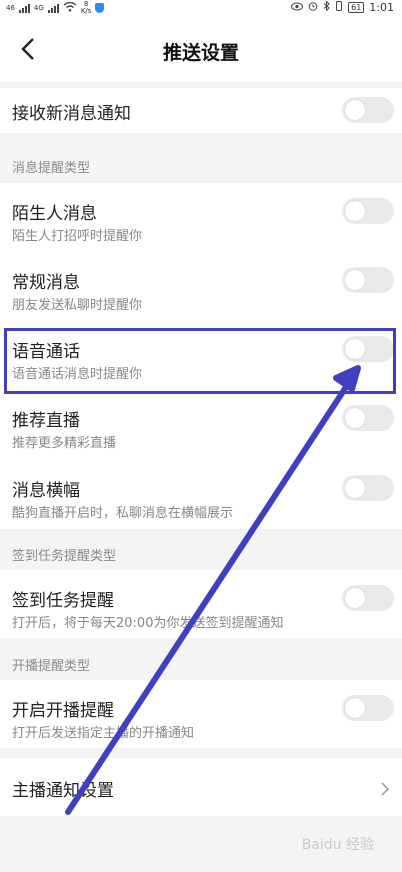 Image resolution: width=402 pixels, height=872 pixels. What do you see at coordinates (337, 845) in the screenshot?
I see `watermark: Baidu 经验` at bounding box center [337, 845].